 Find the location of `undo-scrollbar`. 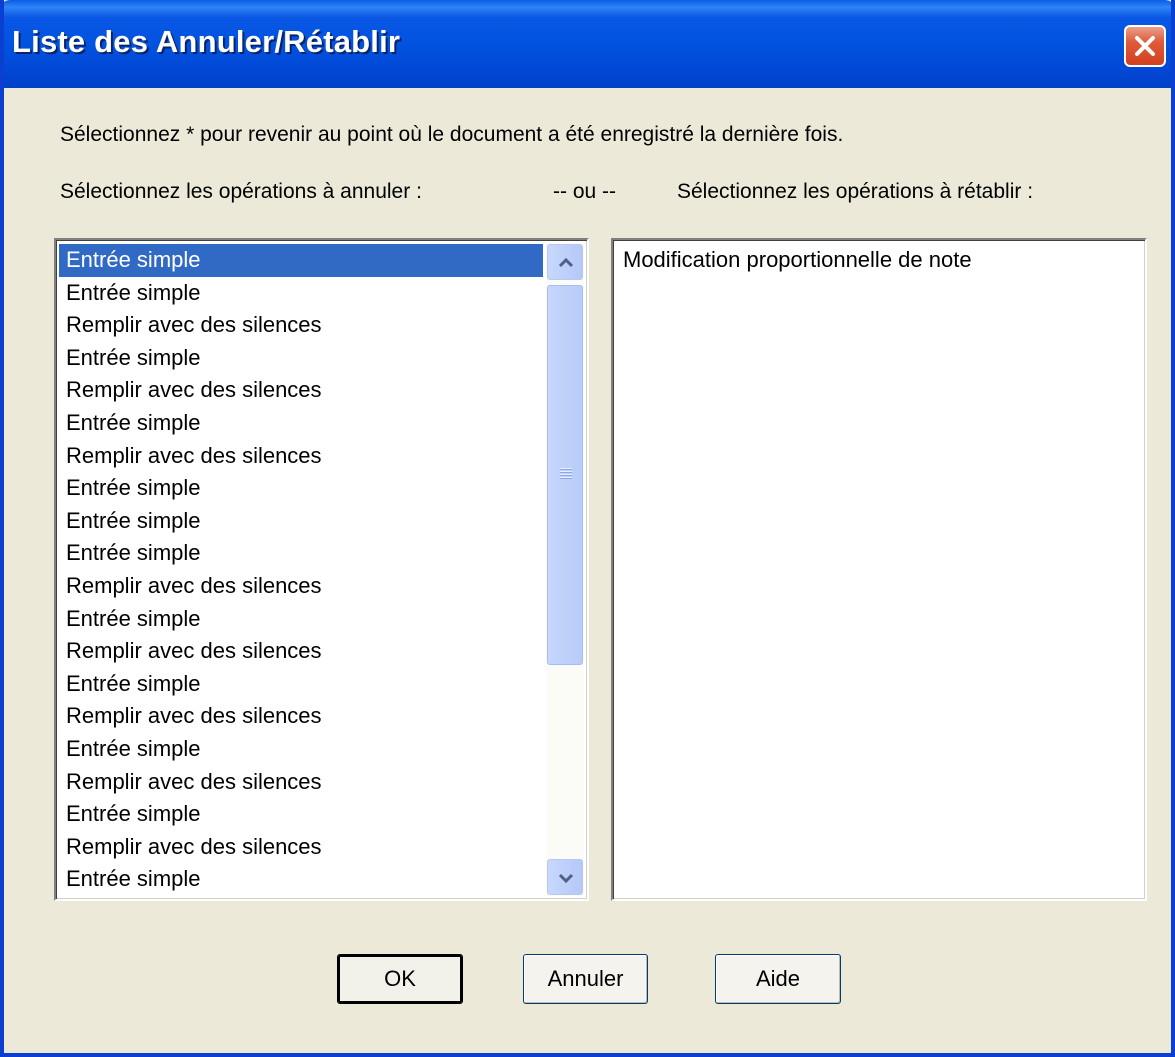

undo-scrollbar is located at coordinates (565, 569).